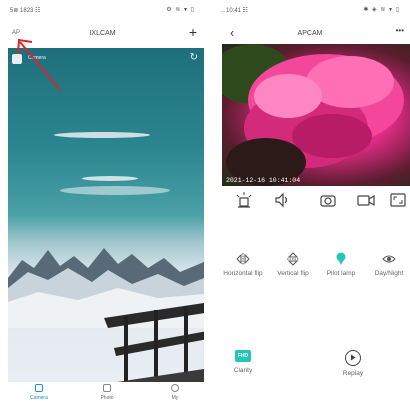 This screenshot has height=412, width=410. I want to click on pilot-lamp-icon, so click(341, 258).